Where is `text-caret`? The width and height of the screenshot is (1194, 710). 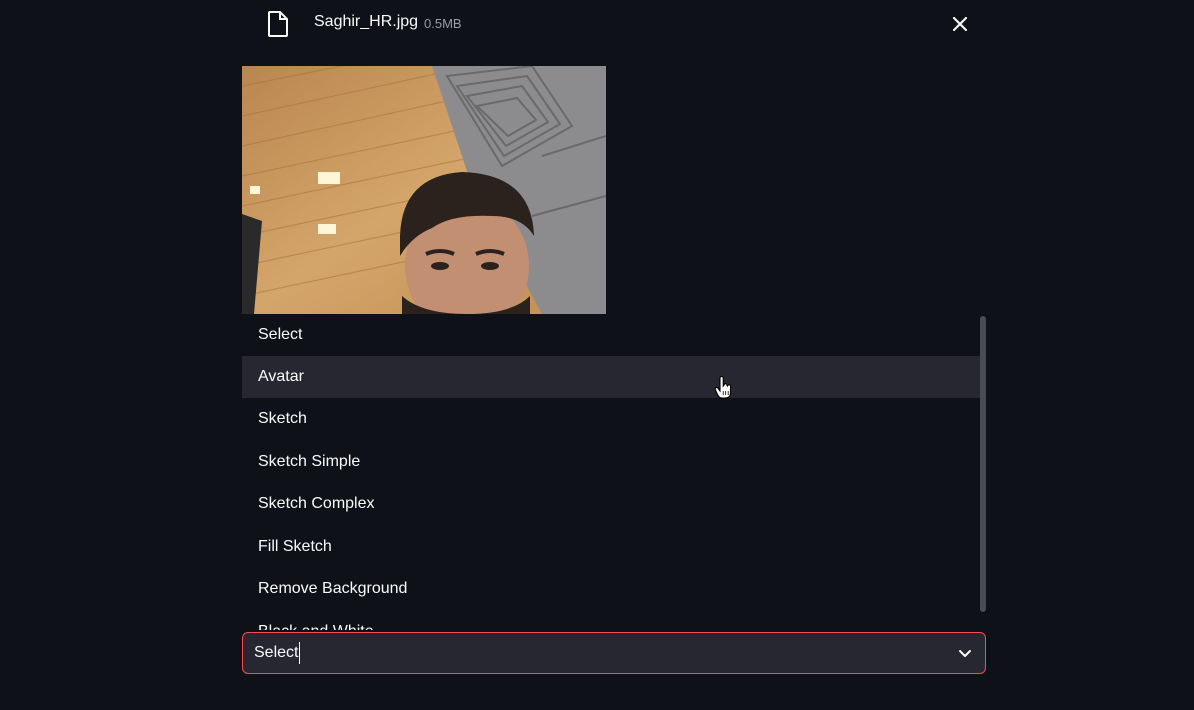 text-caret is located at coordinates (299, 653).